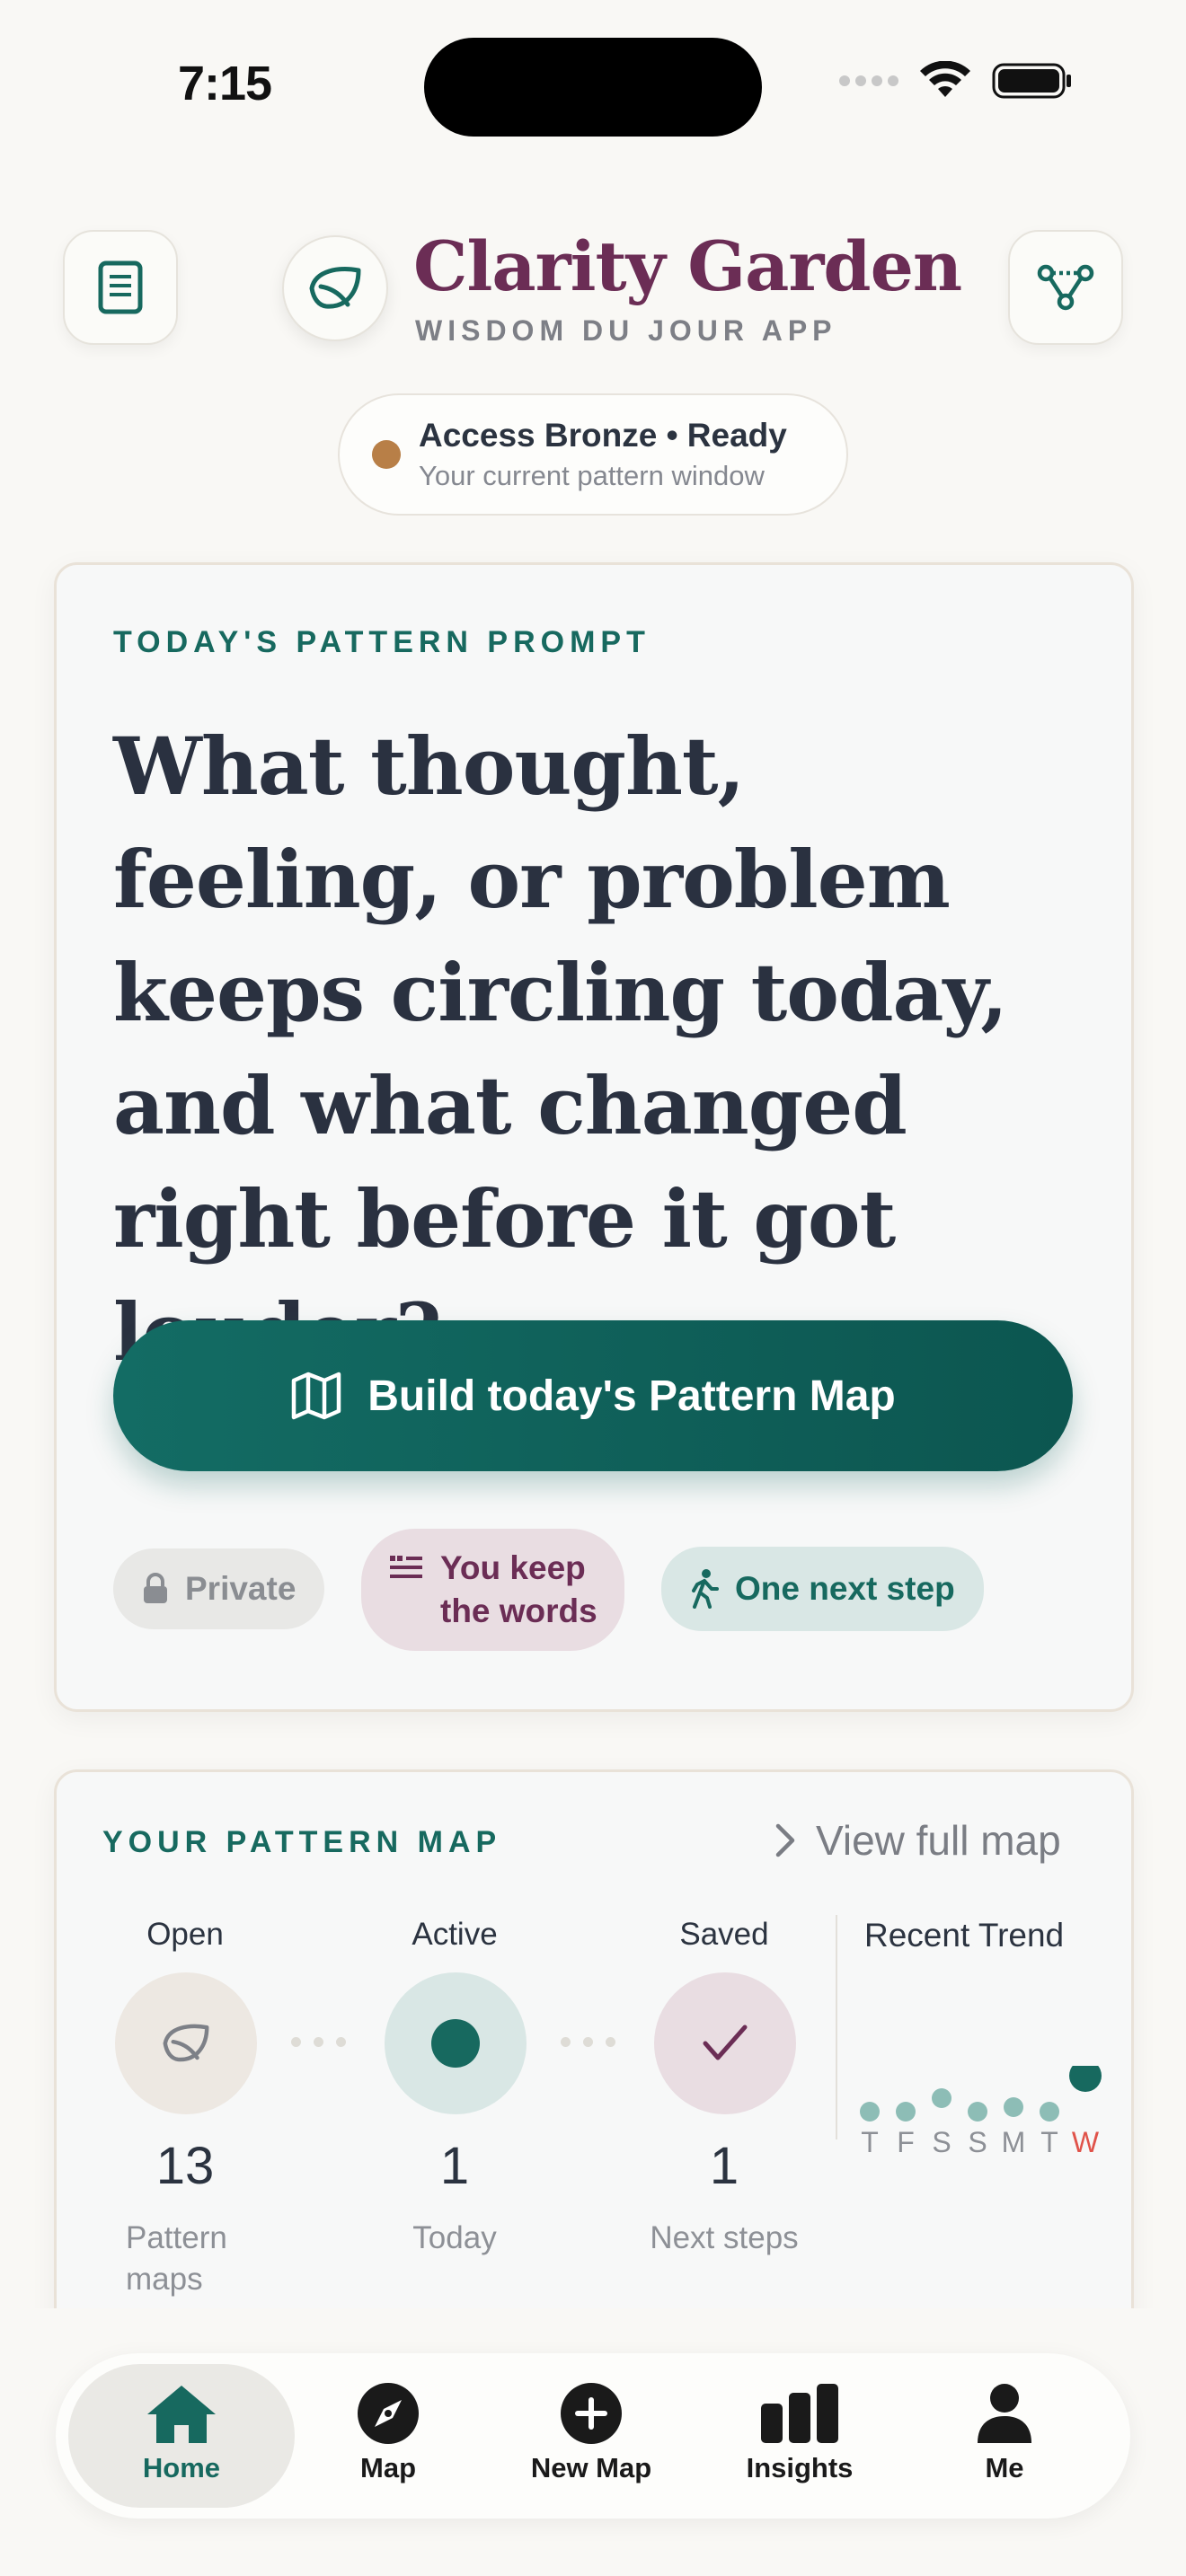  What do you see at coordinates (964, 1935) in the screenshot?
I see `trend-title: Recent Trend` at bounding box center [964, 1935].